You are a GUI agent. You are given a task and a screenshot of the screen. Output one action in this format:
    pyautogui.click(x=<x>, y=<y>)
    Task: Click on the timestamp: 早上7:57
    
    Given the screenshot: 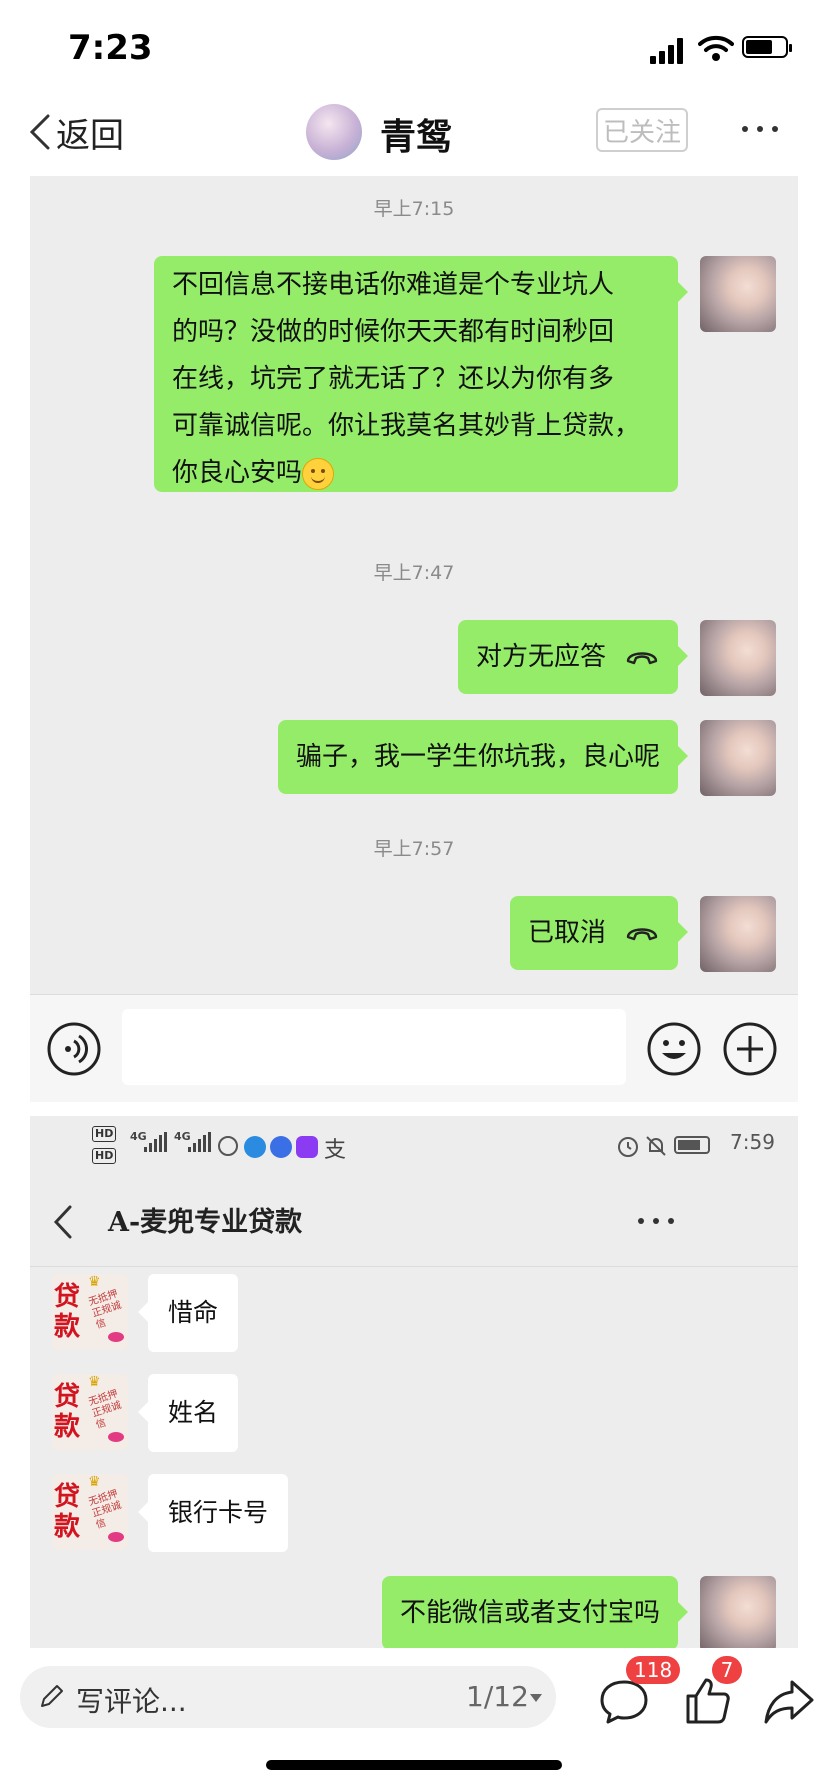 What is the action you would take?
    pyautogui.click(x=414, y=849)
    